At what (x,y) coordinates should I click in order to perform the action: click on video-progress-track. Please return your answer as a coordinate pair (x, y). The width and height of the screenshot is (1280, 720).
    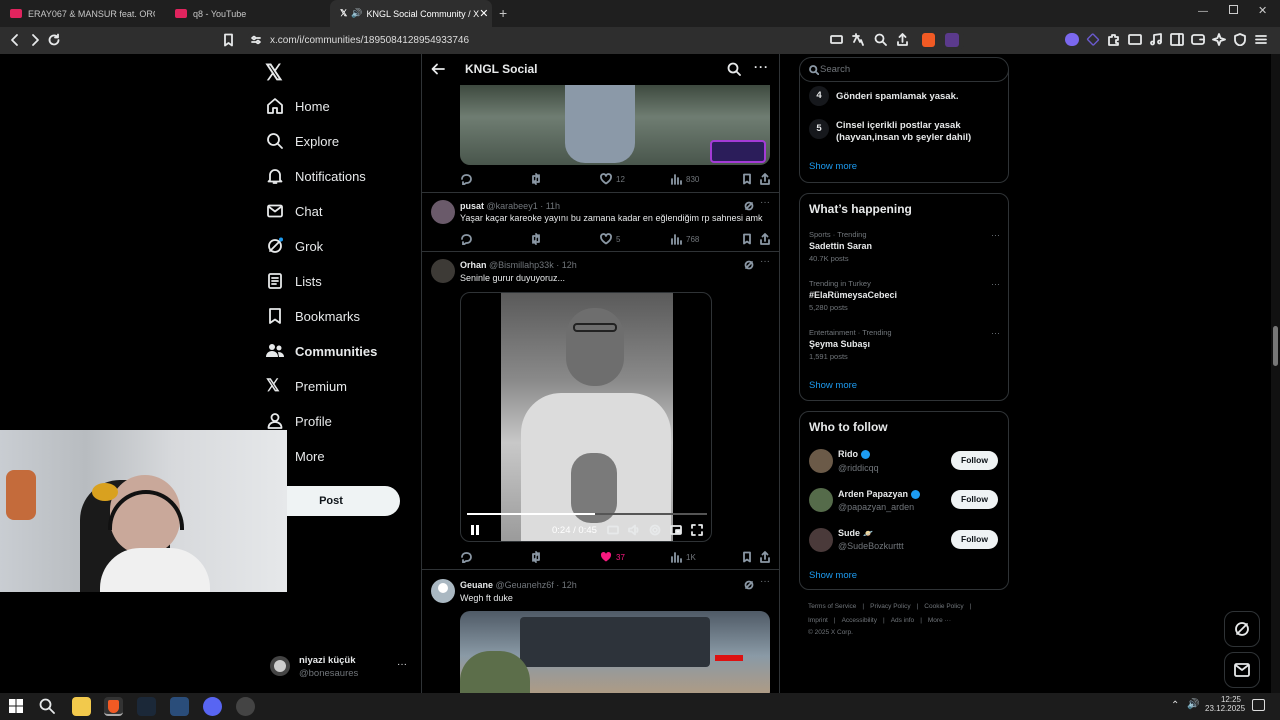
    Looking at the image, I should click on (587, 514).